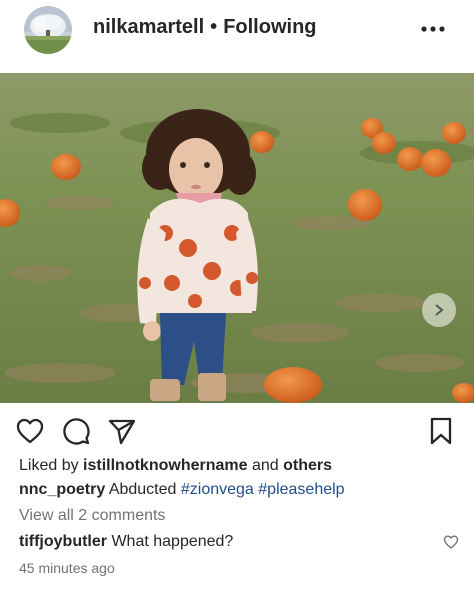 Image resolution: width=474 pixels, height=592 pixels. Describe the element at coordinates (269, 27) in the screenshot. I see `following-button: Following` at that location.